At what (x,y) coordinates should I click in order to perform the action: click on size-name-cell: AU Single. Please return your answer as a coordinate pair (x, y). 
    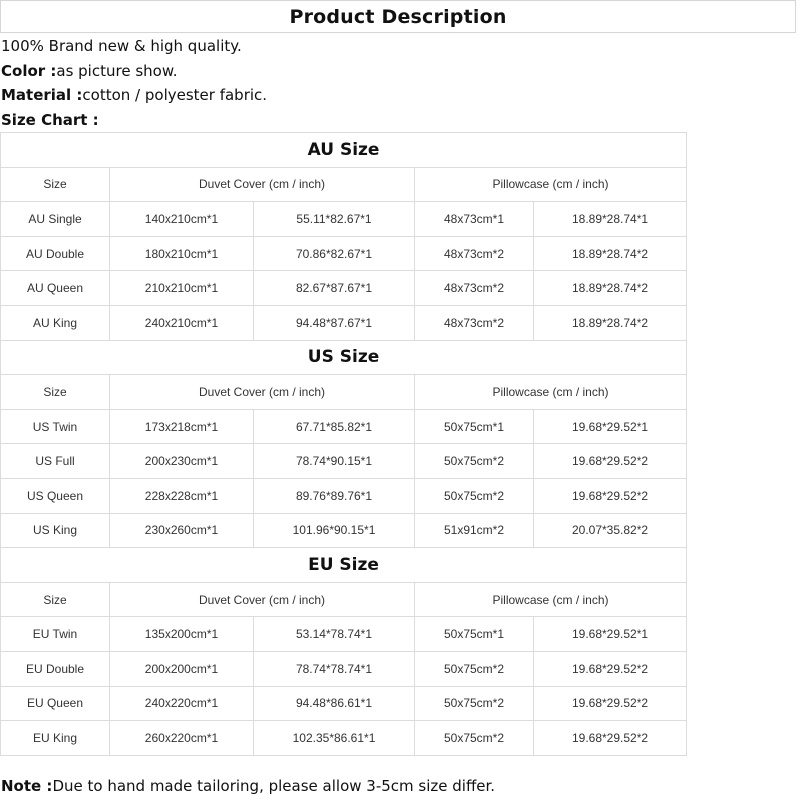
    Looking at the image, I should click on (55, 219).